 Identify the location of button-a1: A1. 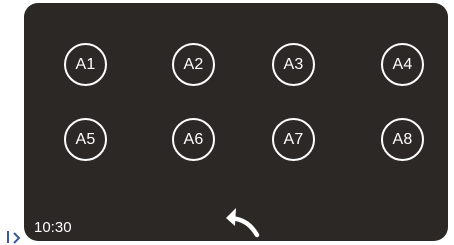
(85, 64).